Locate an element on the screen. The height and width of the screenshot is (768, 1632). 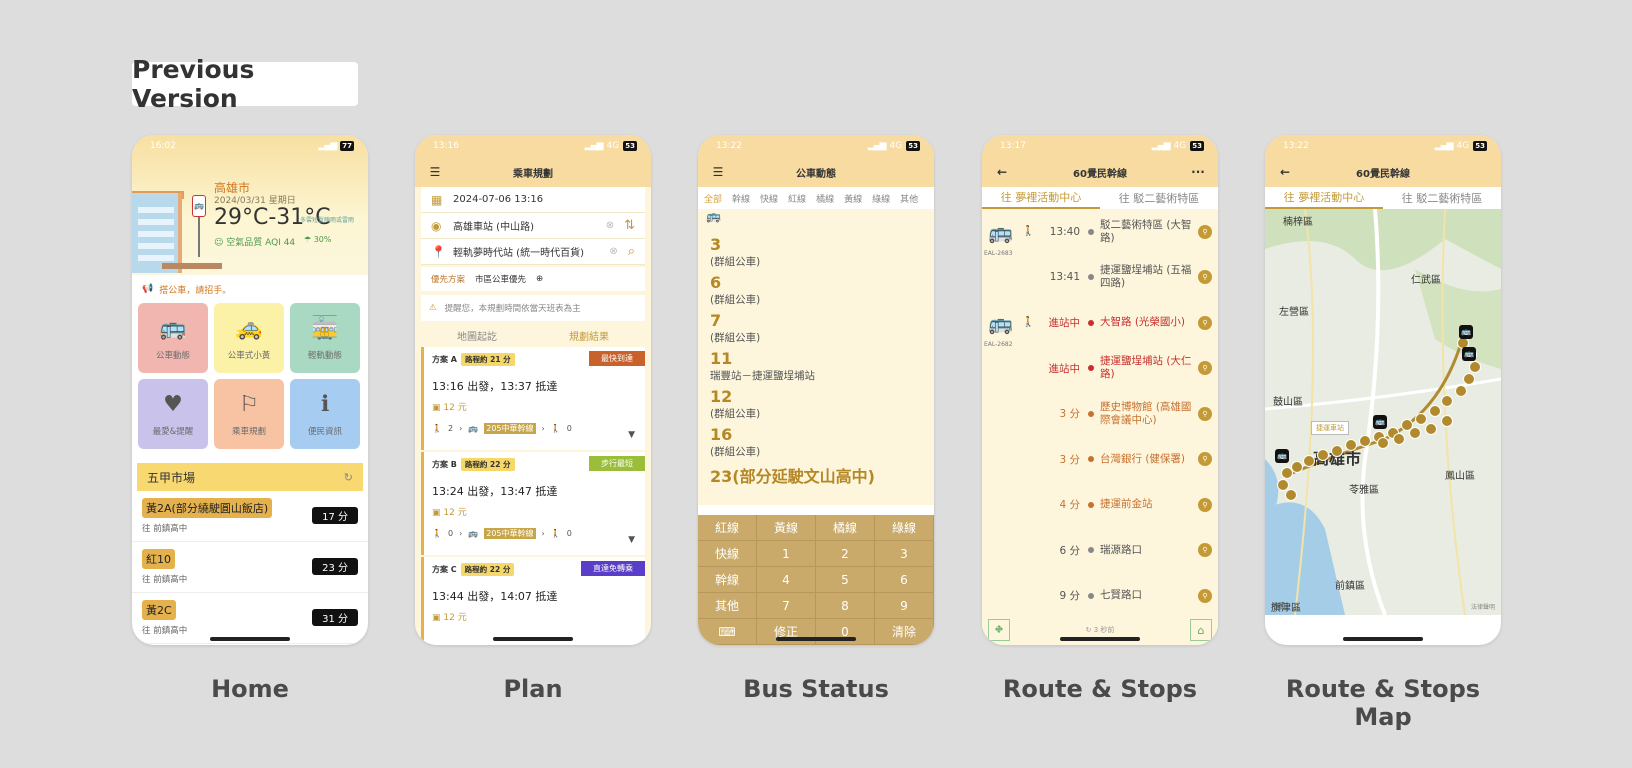
clear-destination-icon: ⊗ is located at coordinates (613, 251).